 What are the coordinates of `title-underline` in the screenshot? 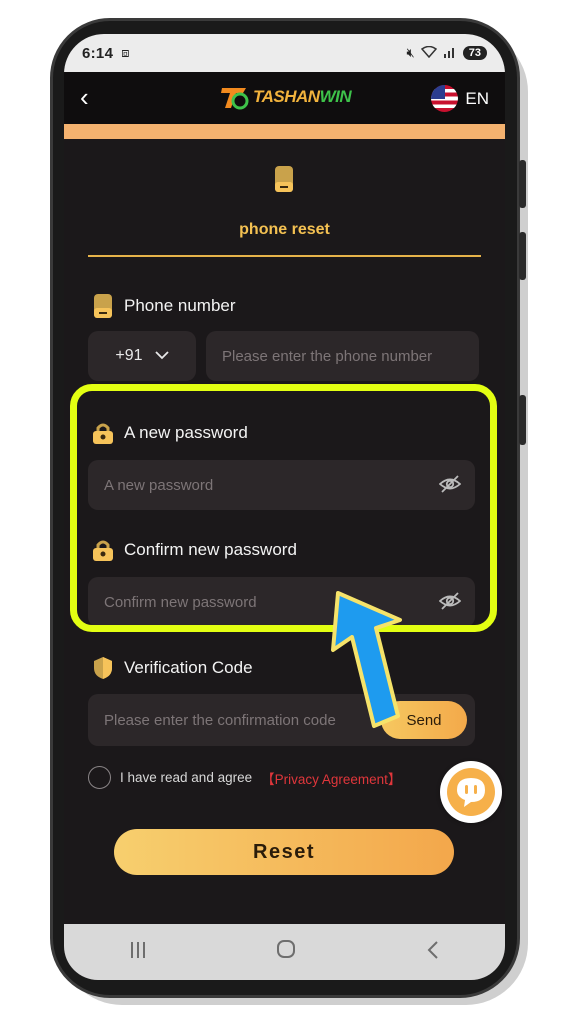 It's located at (284, 256).